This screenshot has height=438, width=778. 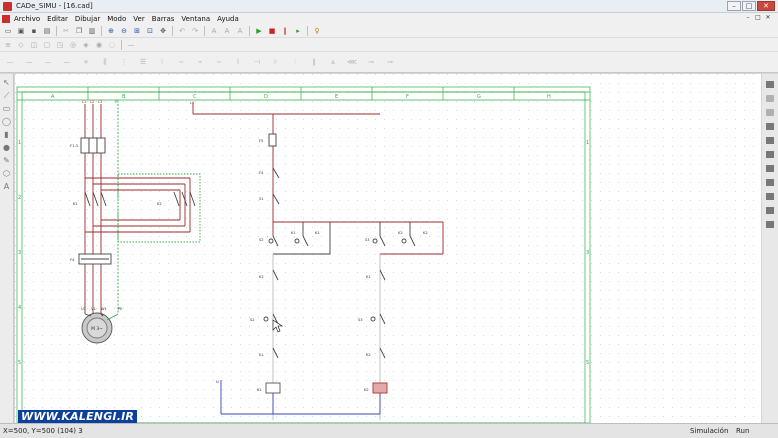 What do you see at coordinates (758, 18) in the screenshot?
I see `doc-restore-button: □` at bounding box center [758, 18].